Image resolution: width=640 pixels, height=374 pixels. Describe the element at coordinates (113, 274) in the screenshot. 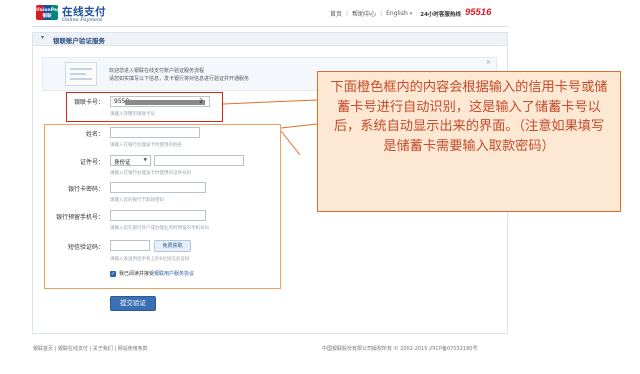

I see `agree-checkbox: ✓` at that location.